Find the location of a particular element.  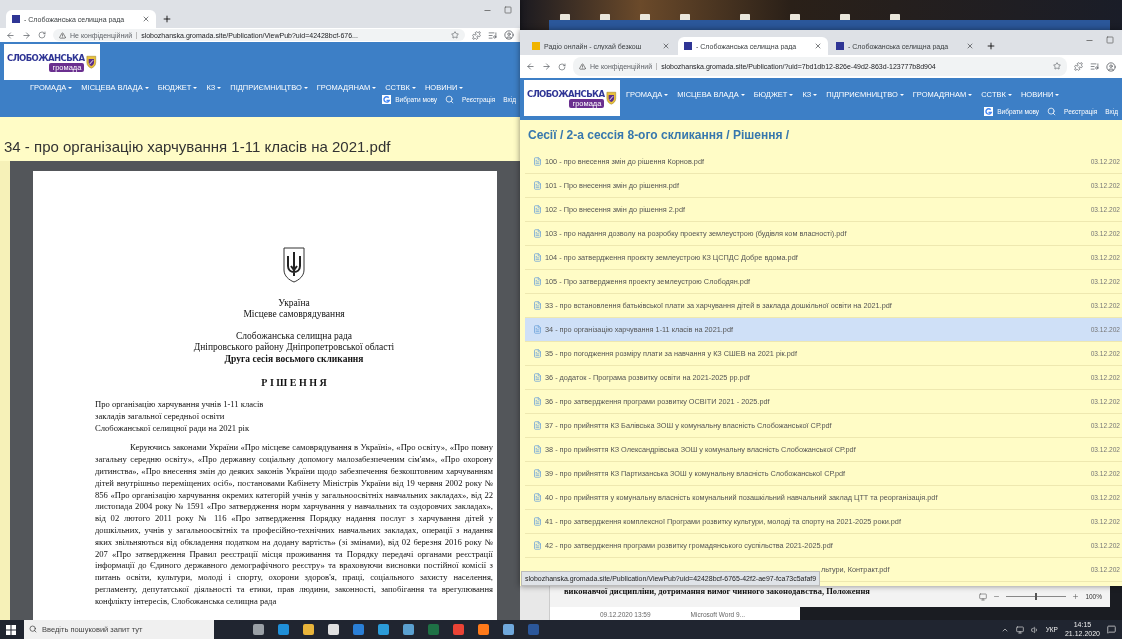

zoom-in-icon is located at coordinates (1076, 596).